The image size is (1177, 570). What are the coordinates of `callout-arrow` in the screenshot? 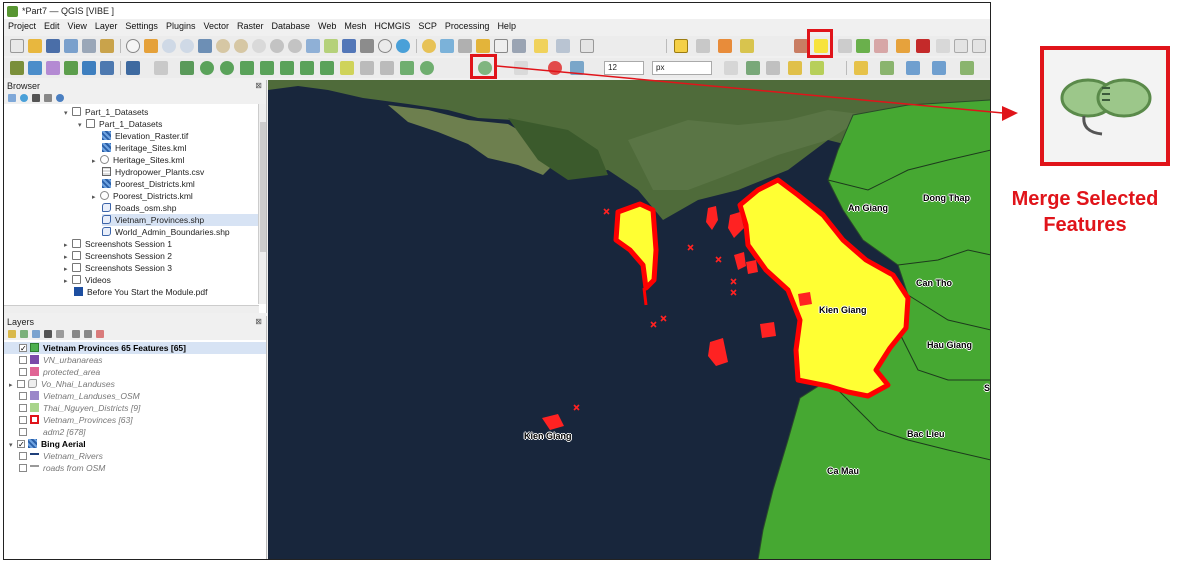 It's located at (757, 93).